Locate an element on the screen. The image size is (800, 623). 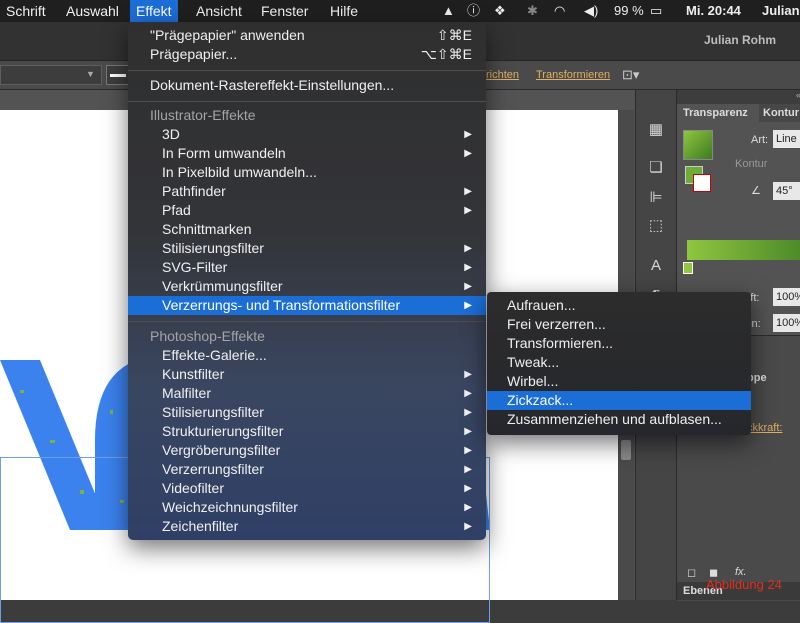
menu-item-verzerrungsfilter: Verzerrungsfilter ▶ is located at coordinates (307, 469).